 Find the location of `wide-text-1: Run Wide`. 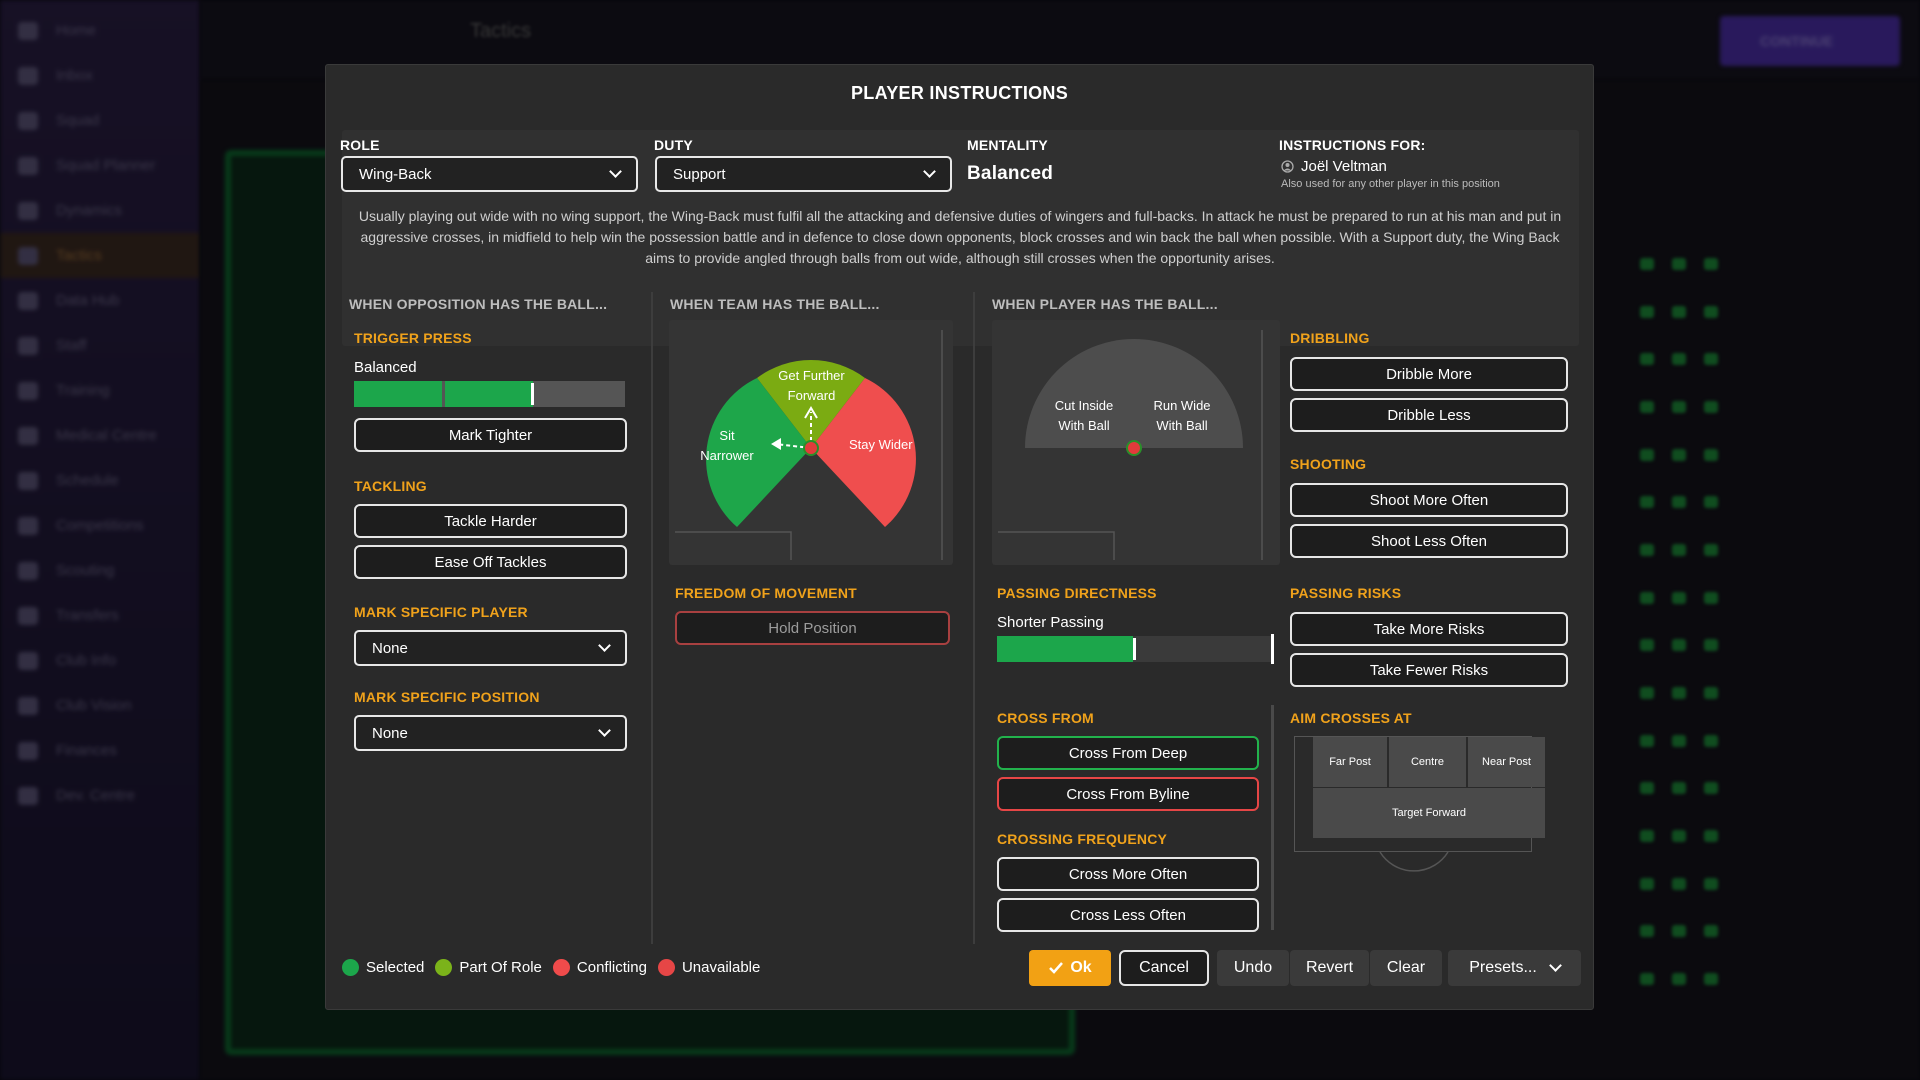

wide-text-1: Run Wide is located at coordinates (1182, 405).